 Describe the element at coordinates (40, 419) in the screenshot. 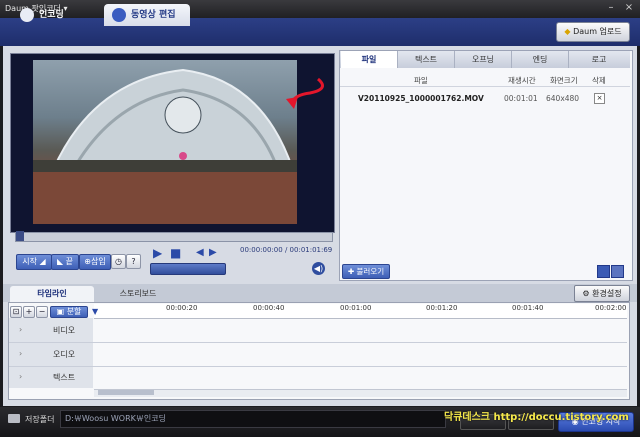

I see `save-folder-label: 저장폴더` at that location.